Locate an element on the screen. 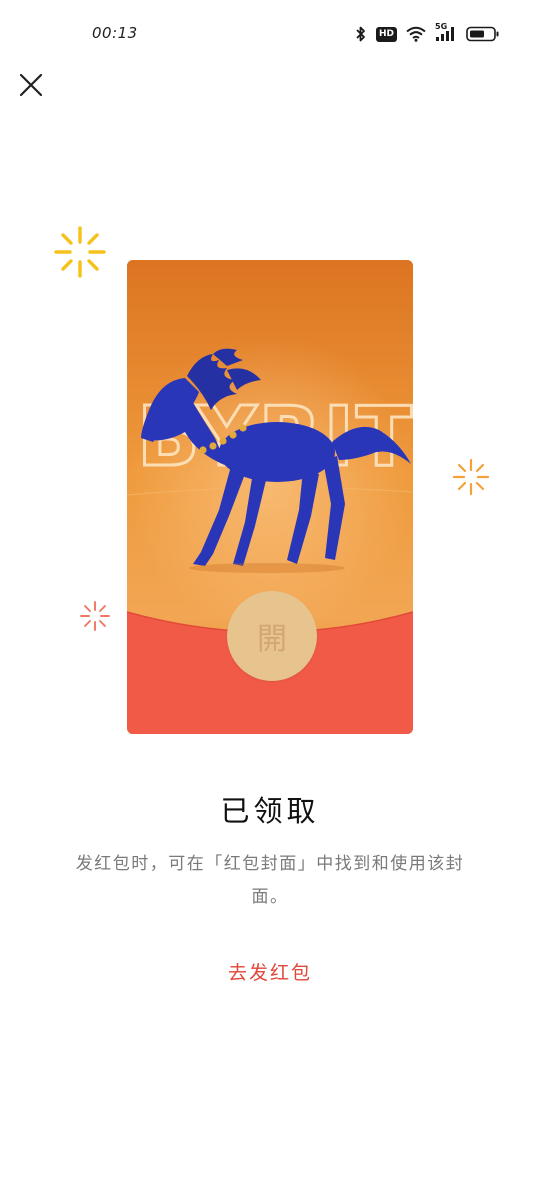  sparkle-icon-red is located at coordinates (95, 618).